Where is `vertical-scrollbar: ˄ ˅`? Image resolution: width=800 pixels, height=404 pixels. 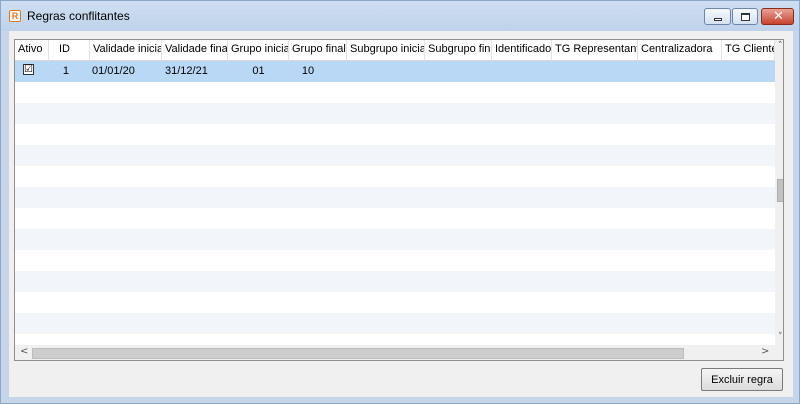 vertical-scrollbar: ˄ ˅ is located at coordinates (779, 192).